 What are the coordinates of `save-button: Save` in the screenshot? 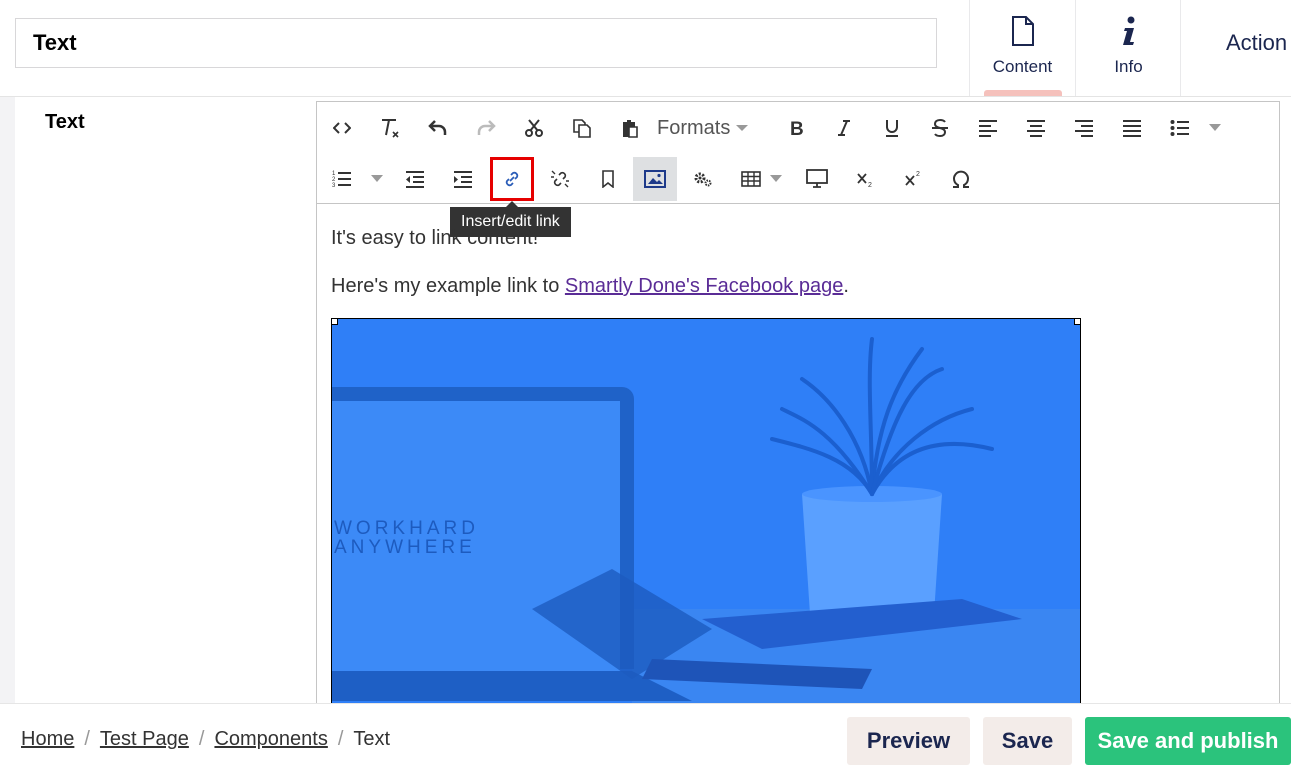 It's located at (1027, 741).